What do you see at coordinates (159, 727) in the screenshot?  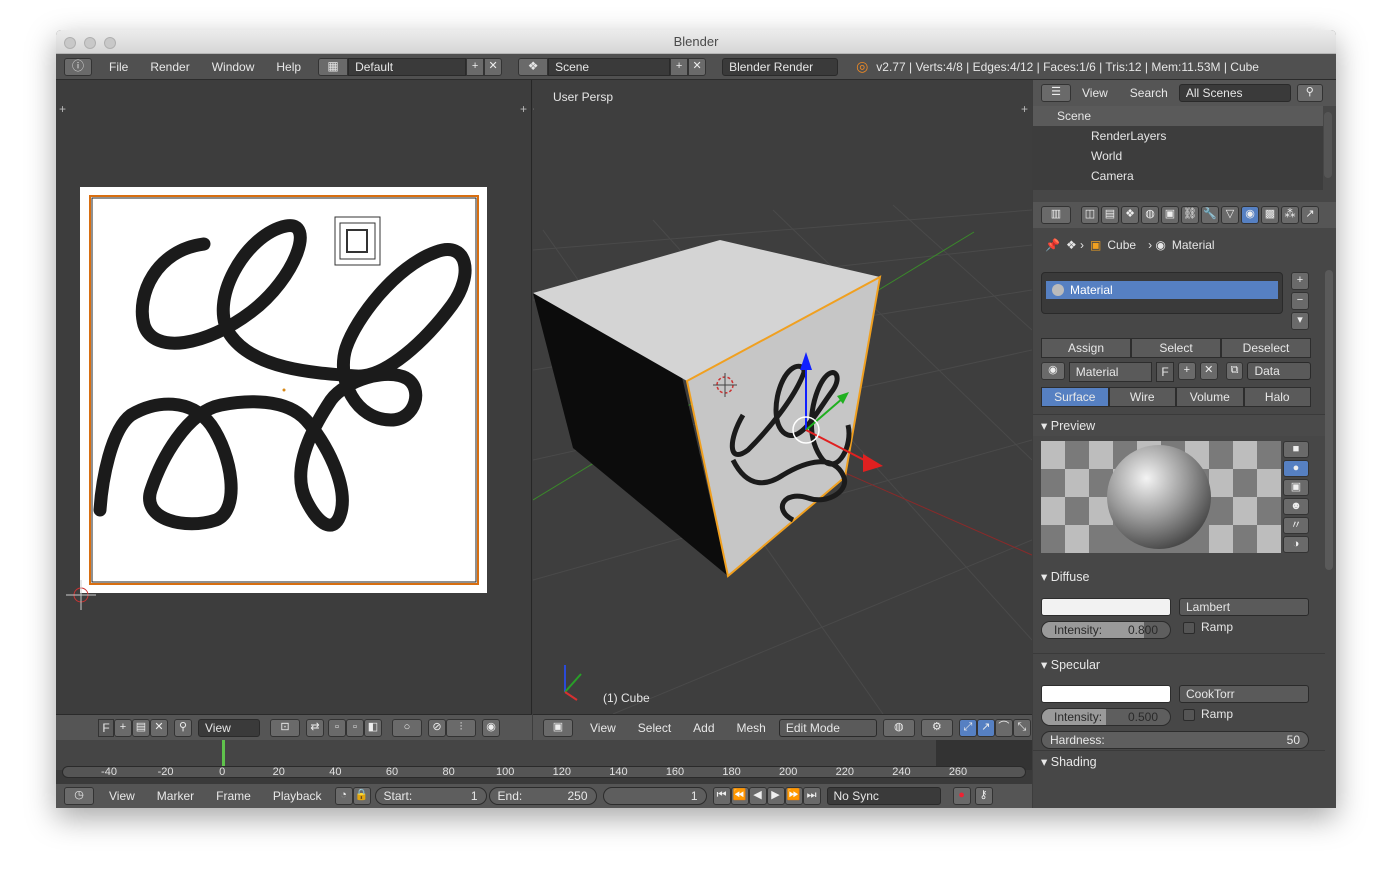 I see `unlink-image-icon: ✕` at bounding box center [159, 727].